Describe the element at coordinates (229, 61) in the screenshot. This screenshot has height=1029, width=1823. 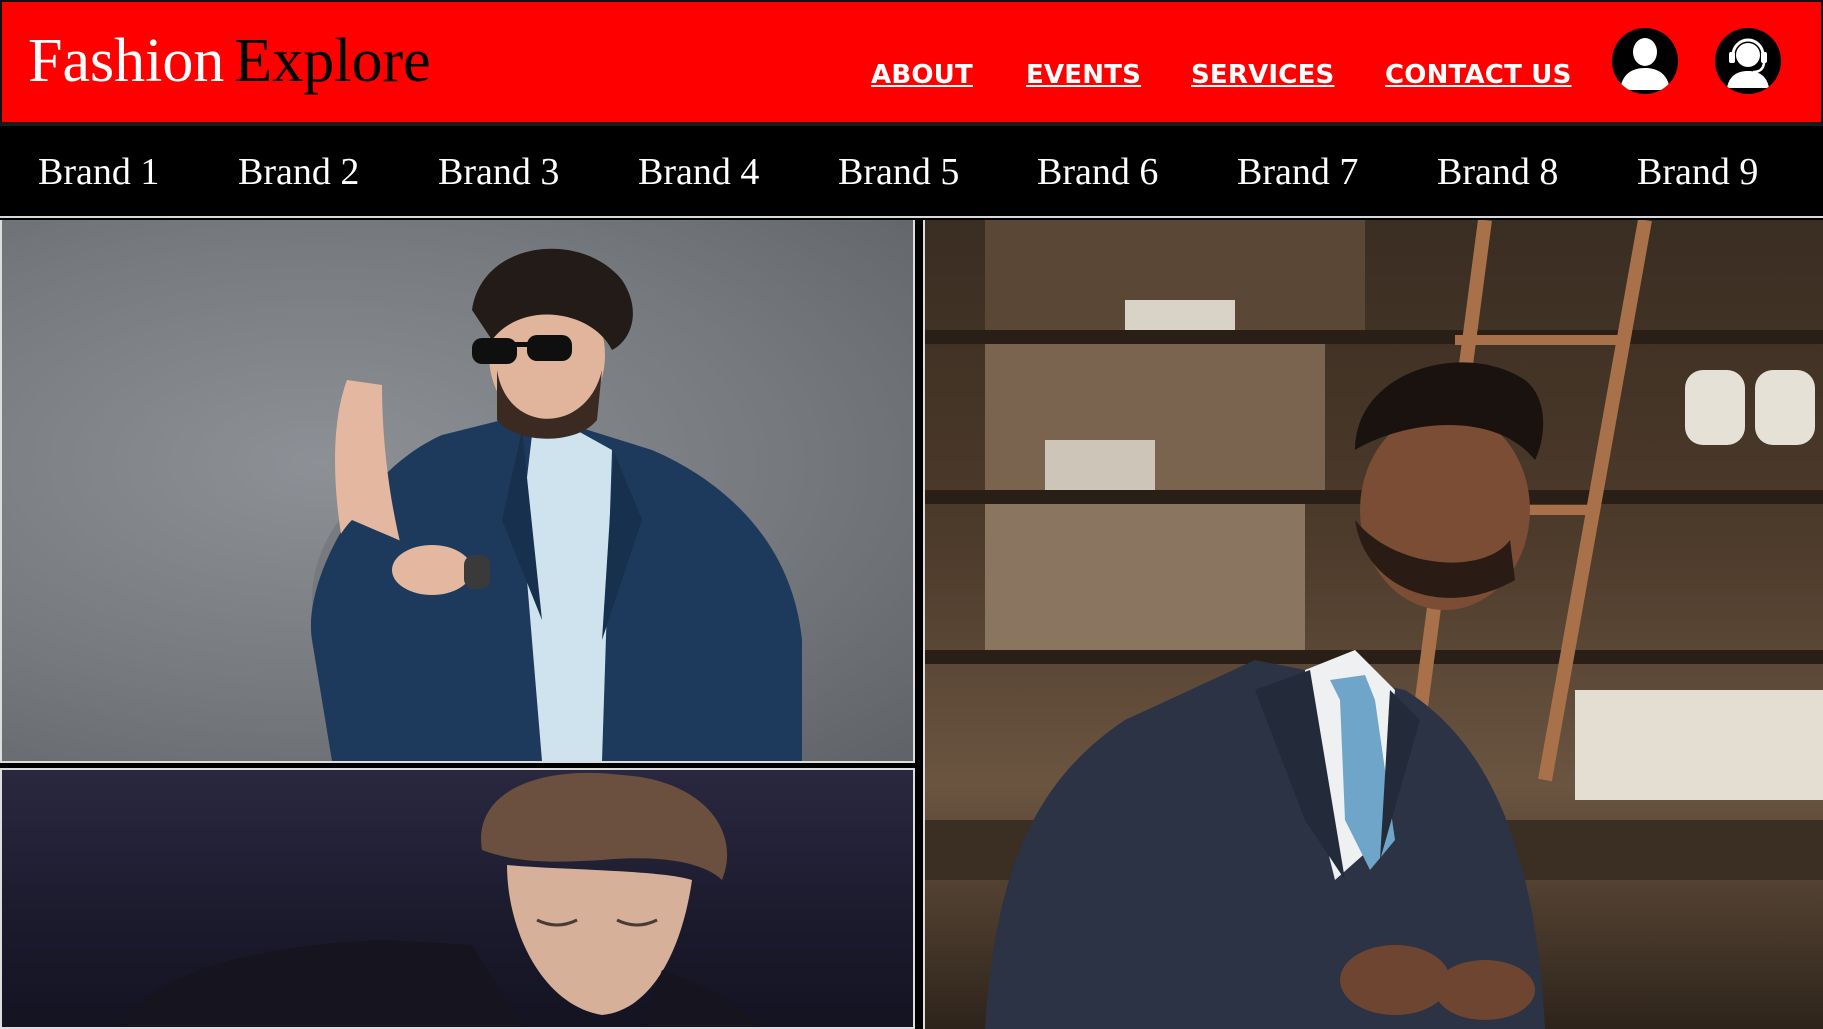
I see `site-logo: Fashion Explore` at that location.